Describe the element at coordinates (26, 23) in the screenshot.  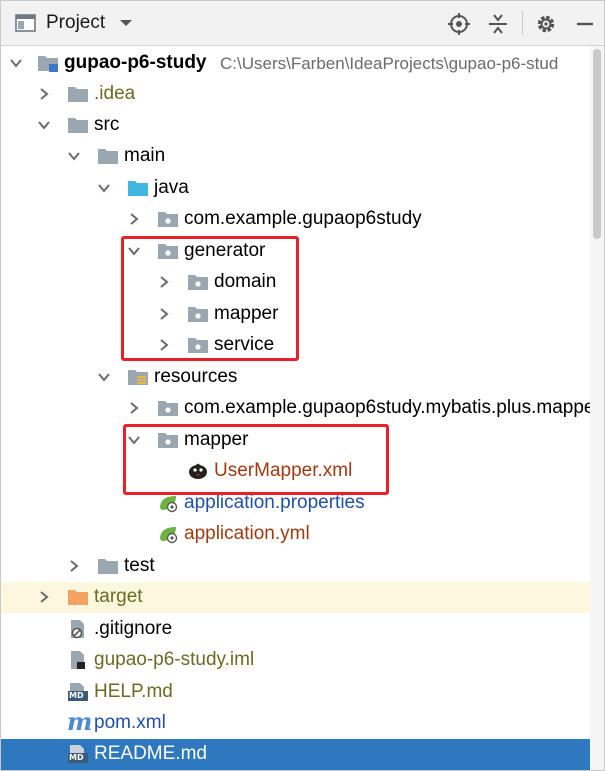
I see `project-window-icon` at that location.